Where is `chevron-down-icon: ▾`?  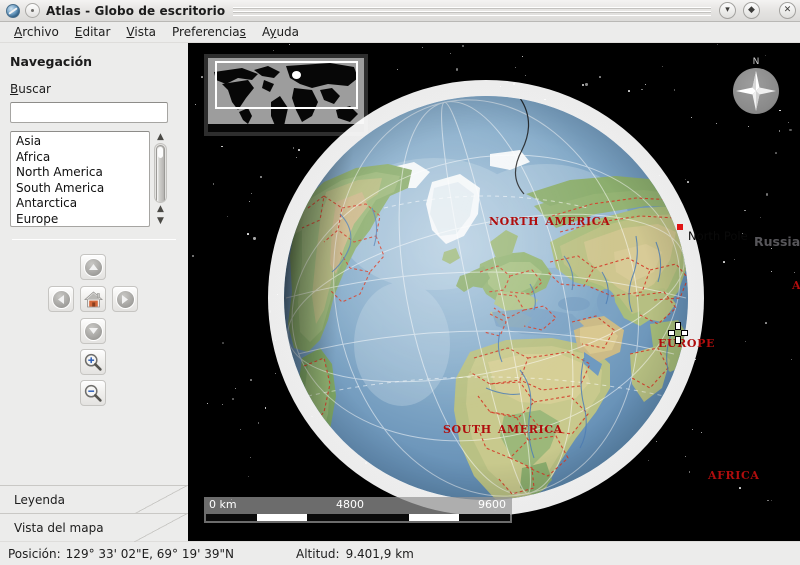
chevron-down-icon: ▾ is located at coordinates (727, 10).